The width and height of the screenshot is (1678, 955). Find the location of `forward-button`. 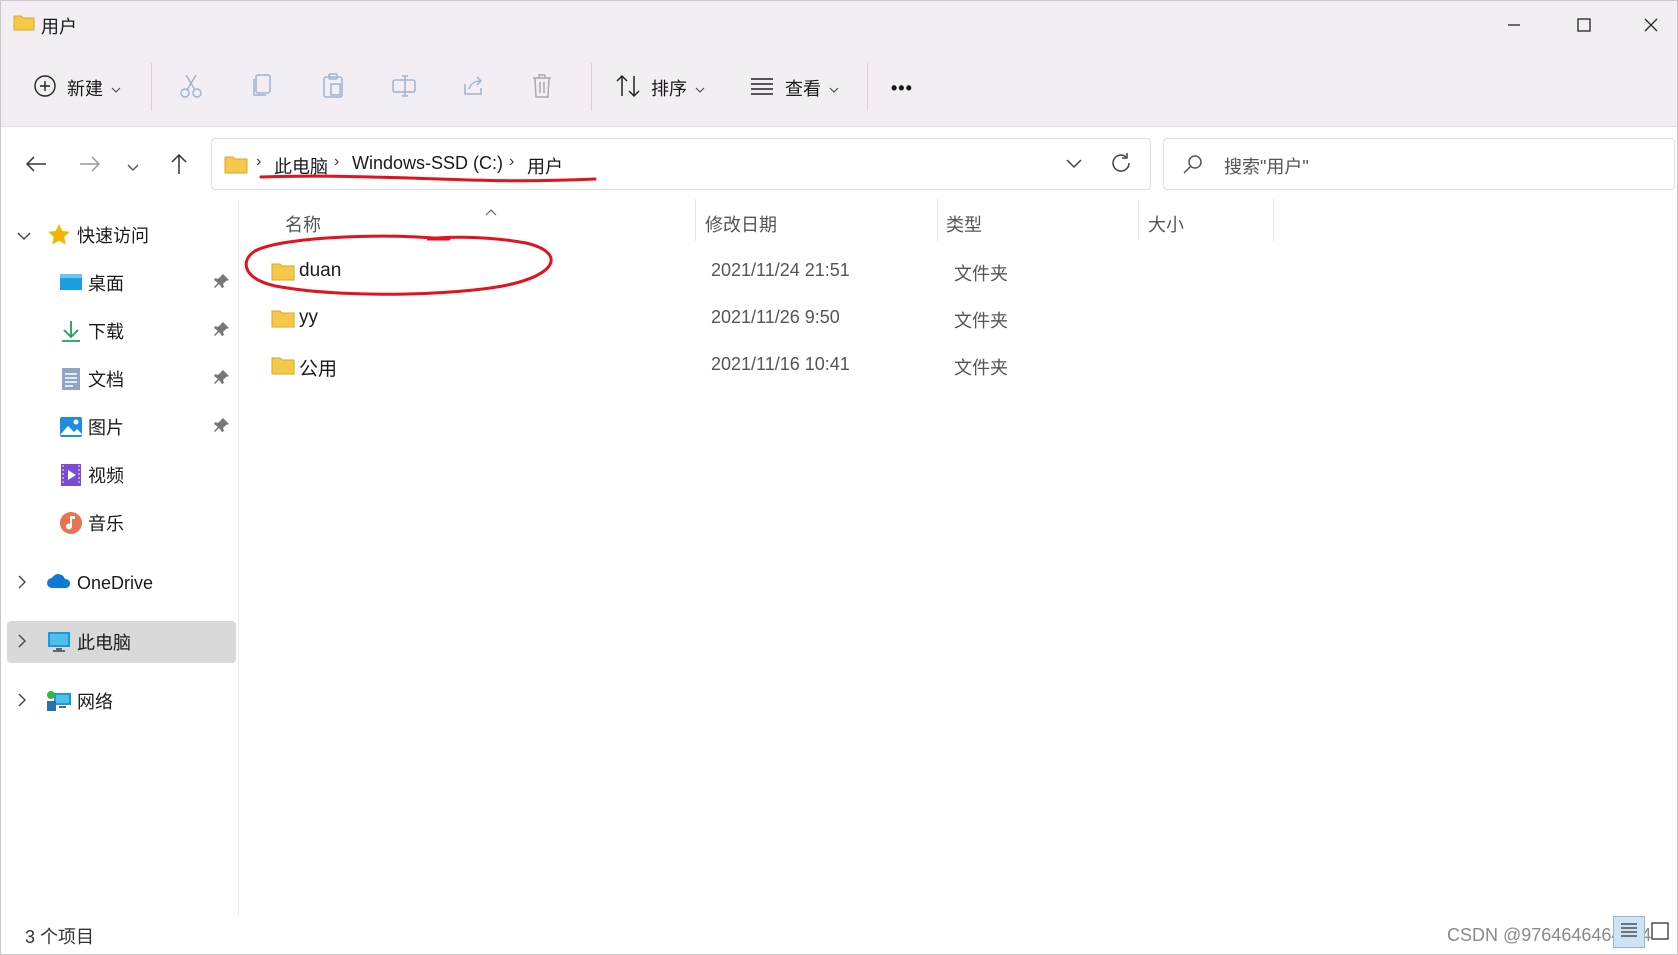

forward-button is located at coordinates (90, 166).